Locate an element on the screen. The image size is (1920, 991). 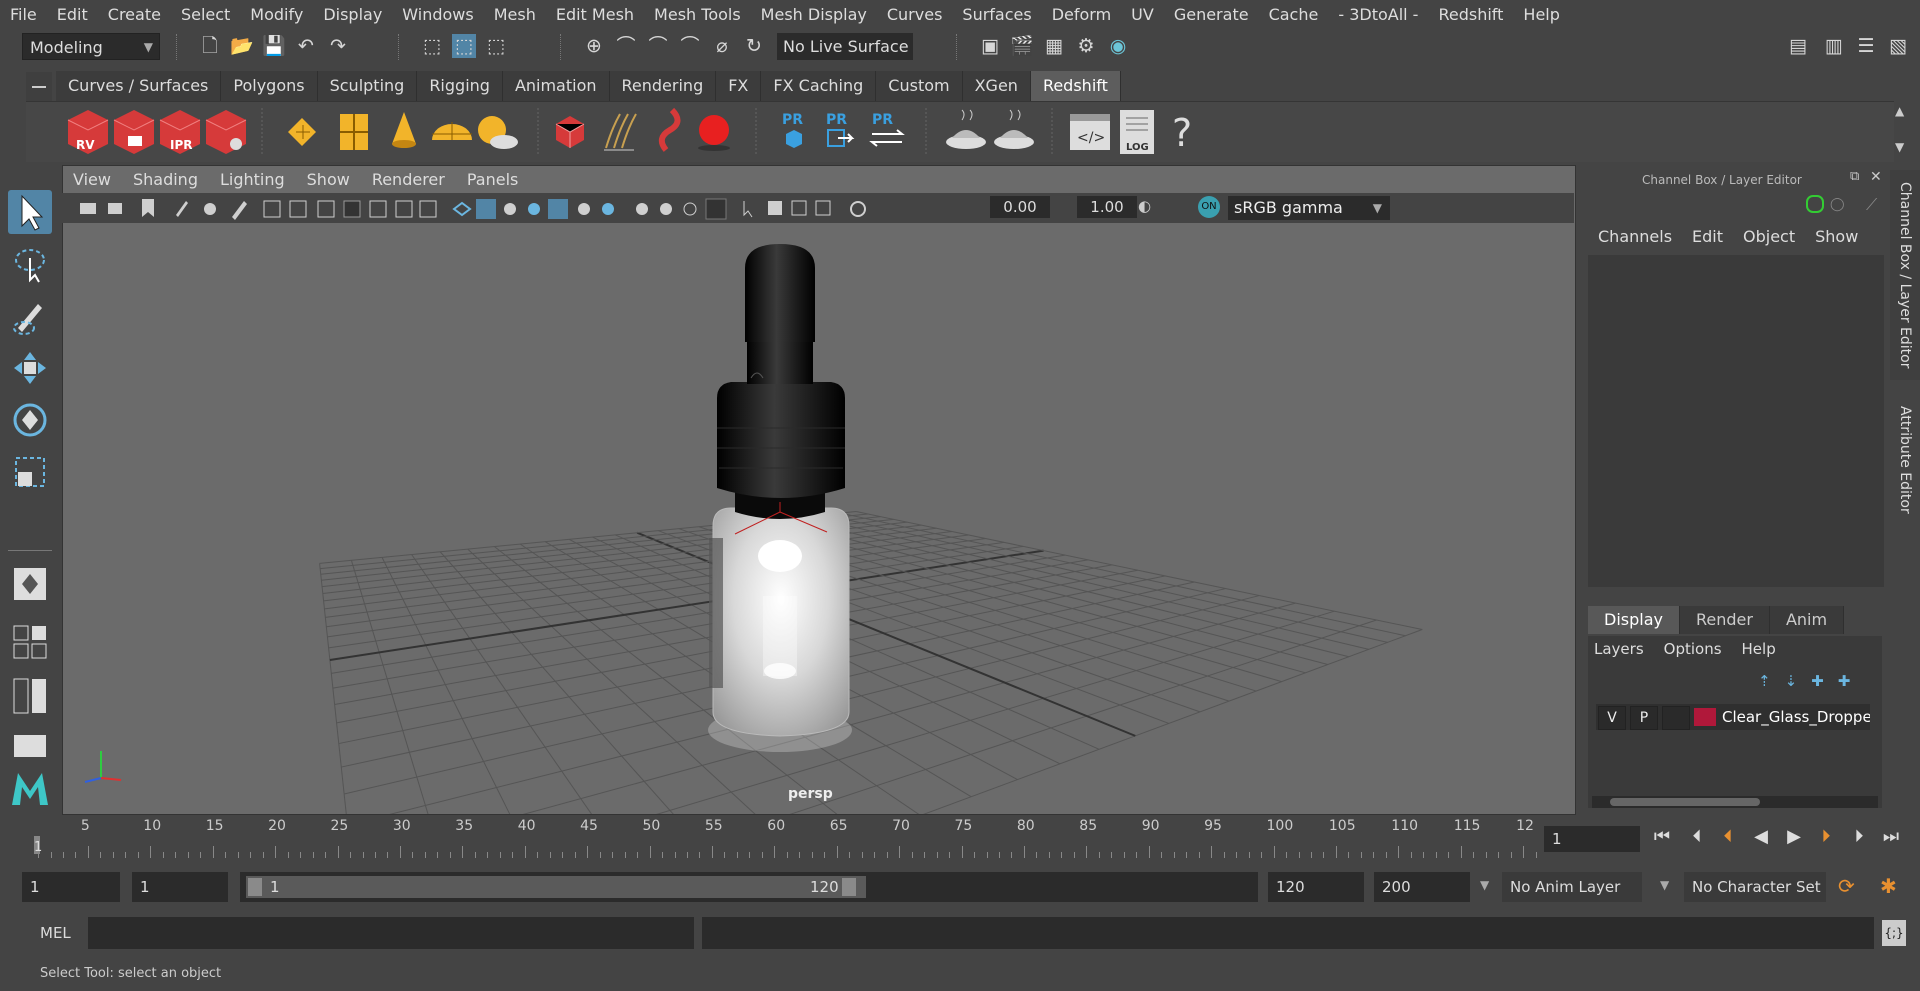
menu-redshift: Redshift is located at coordinates (1470, 14).